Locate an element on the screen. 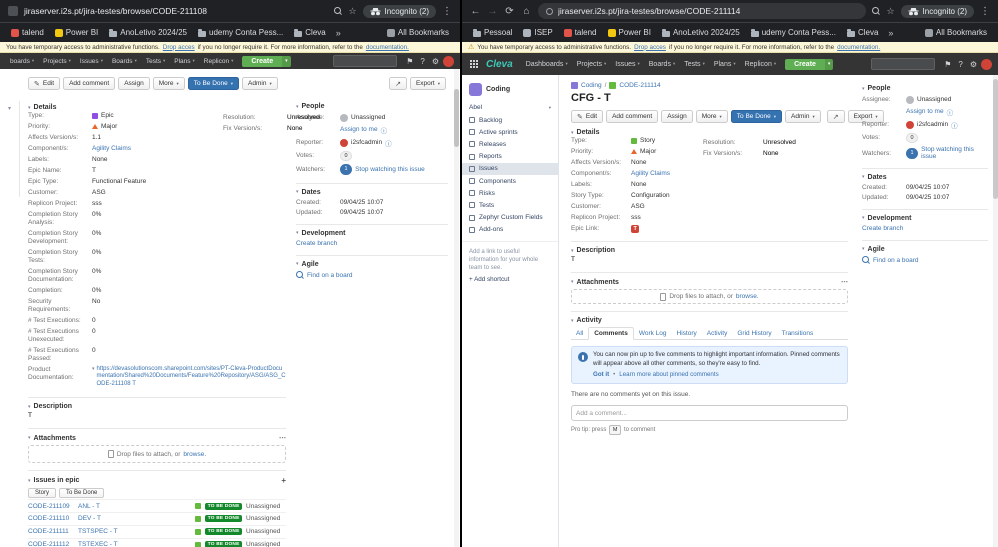  assign-button: Assign is located at coordinates (134, 83).